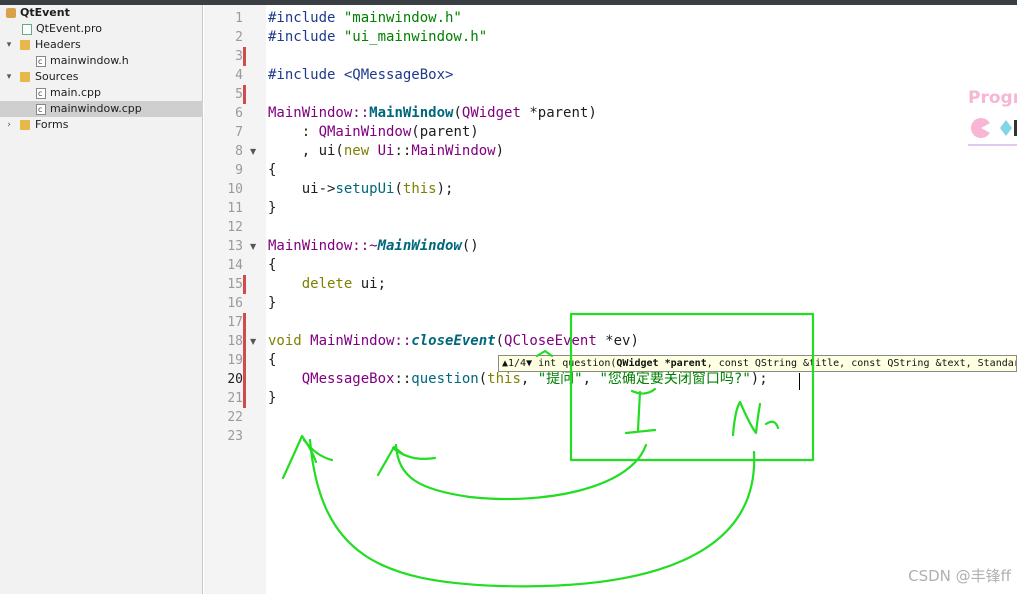 This screenshot has width=1017, height=594. I want to click on watermark: CSDN @丰锋ff, so click(959, 576).